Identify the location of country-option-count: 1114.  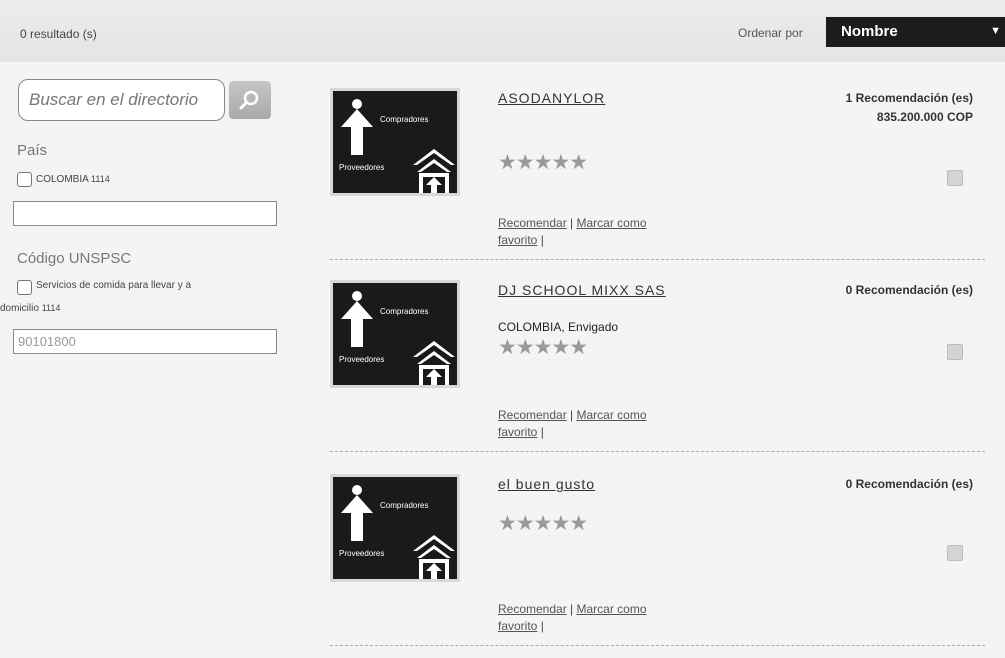
(100, 179).